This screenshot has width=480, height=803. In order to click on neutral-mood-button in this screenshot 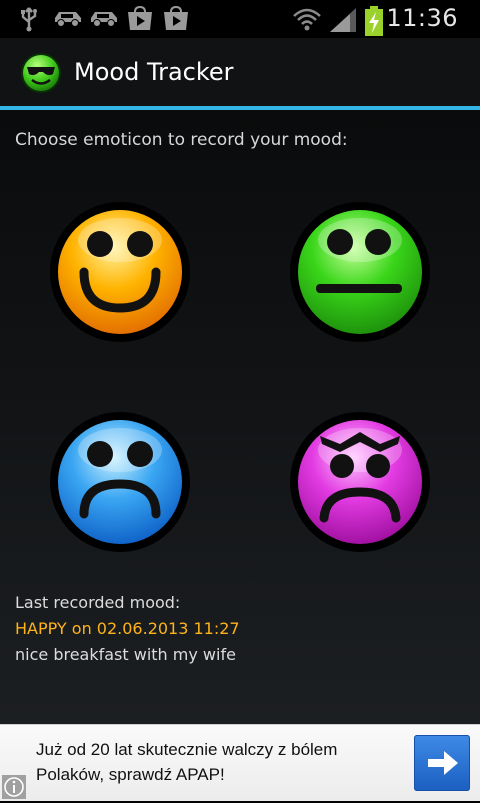, I will do `click(360, 272)`.